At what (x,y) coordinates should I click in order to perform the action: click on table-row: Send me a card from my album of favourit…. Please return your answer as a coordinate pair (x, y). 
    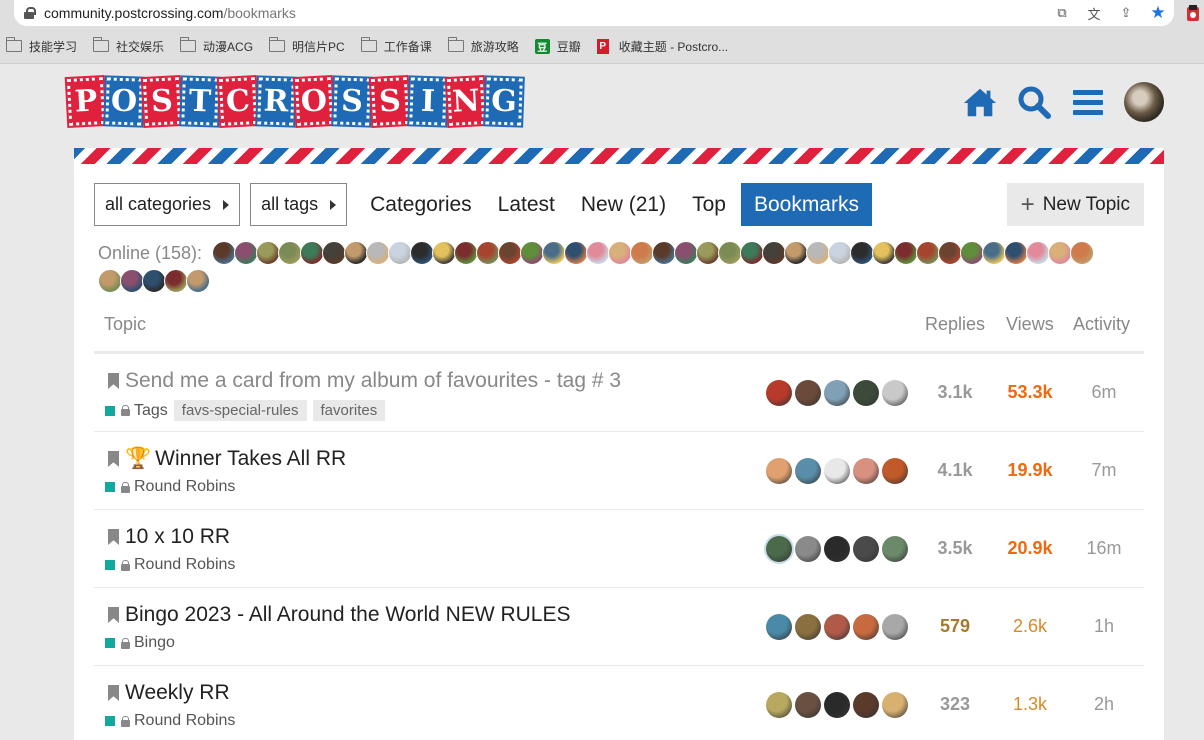
    Looking at the image, I should click on (619, 393).